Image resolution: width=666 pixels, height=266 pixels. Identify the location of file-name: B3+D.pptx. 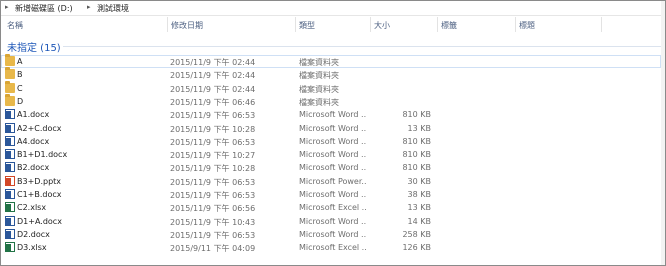
(39, 181).